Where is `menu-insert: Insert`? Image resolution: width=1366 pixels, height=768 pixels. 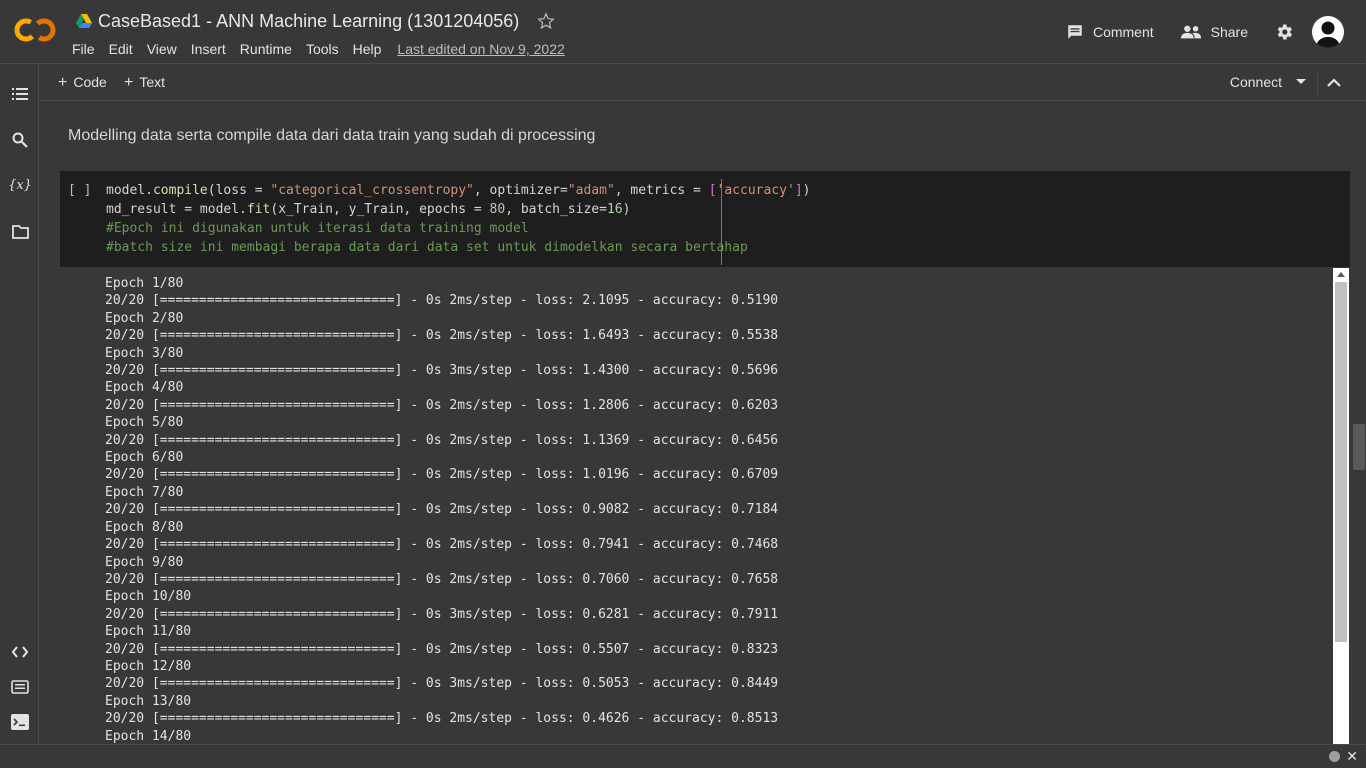 menu-insert: Insert is located at coordinates (208, 49).